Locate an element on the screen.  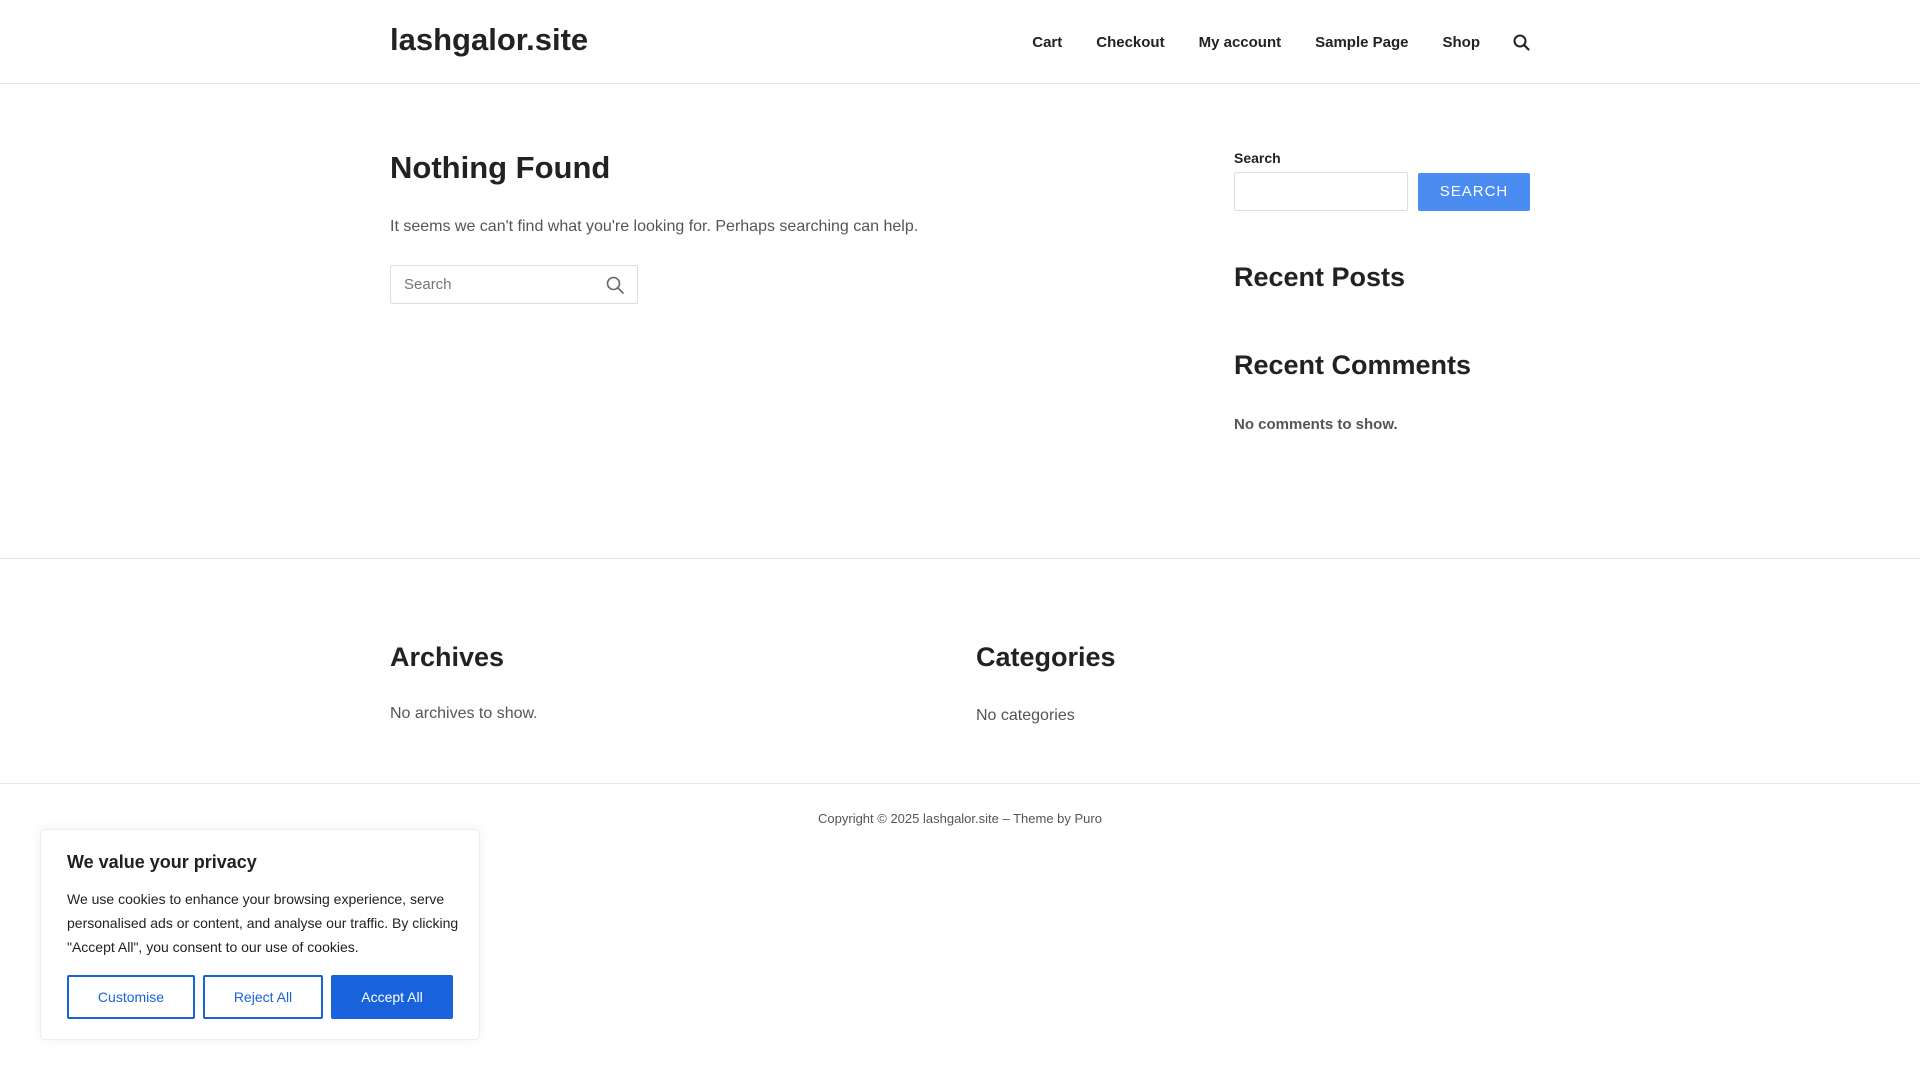
archives-empty-text: No archives to show. is located at coordinates (464, 713).